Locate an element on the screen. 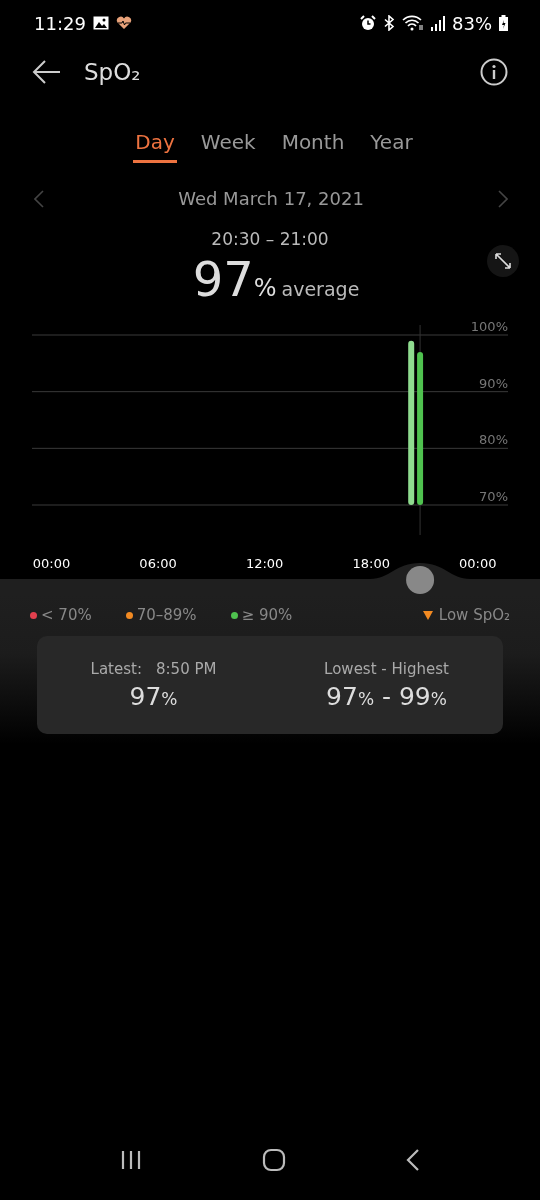 This screenshot has width=540, height=1200. stat-label: Latest: is located at coordinates (116, 668).